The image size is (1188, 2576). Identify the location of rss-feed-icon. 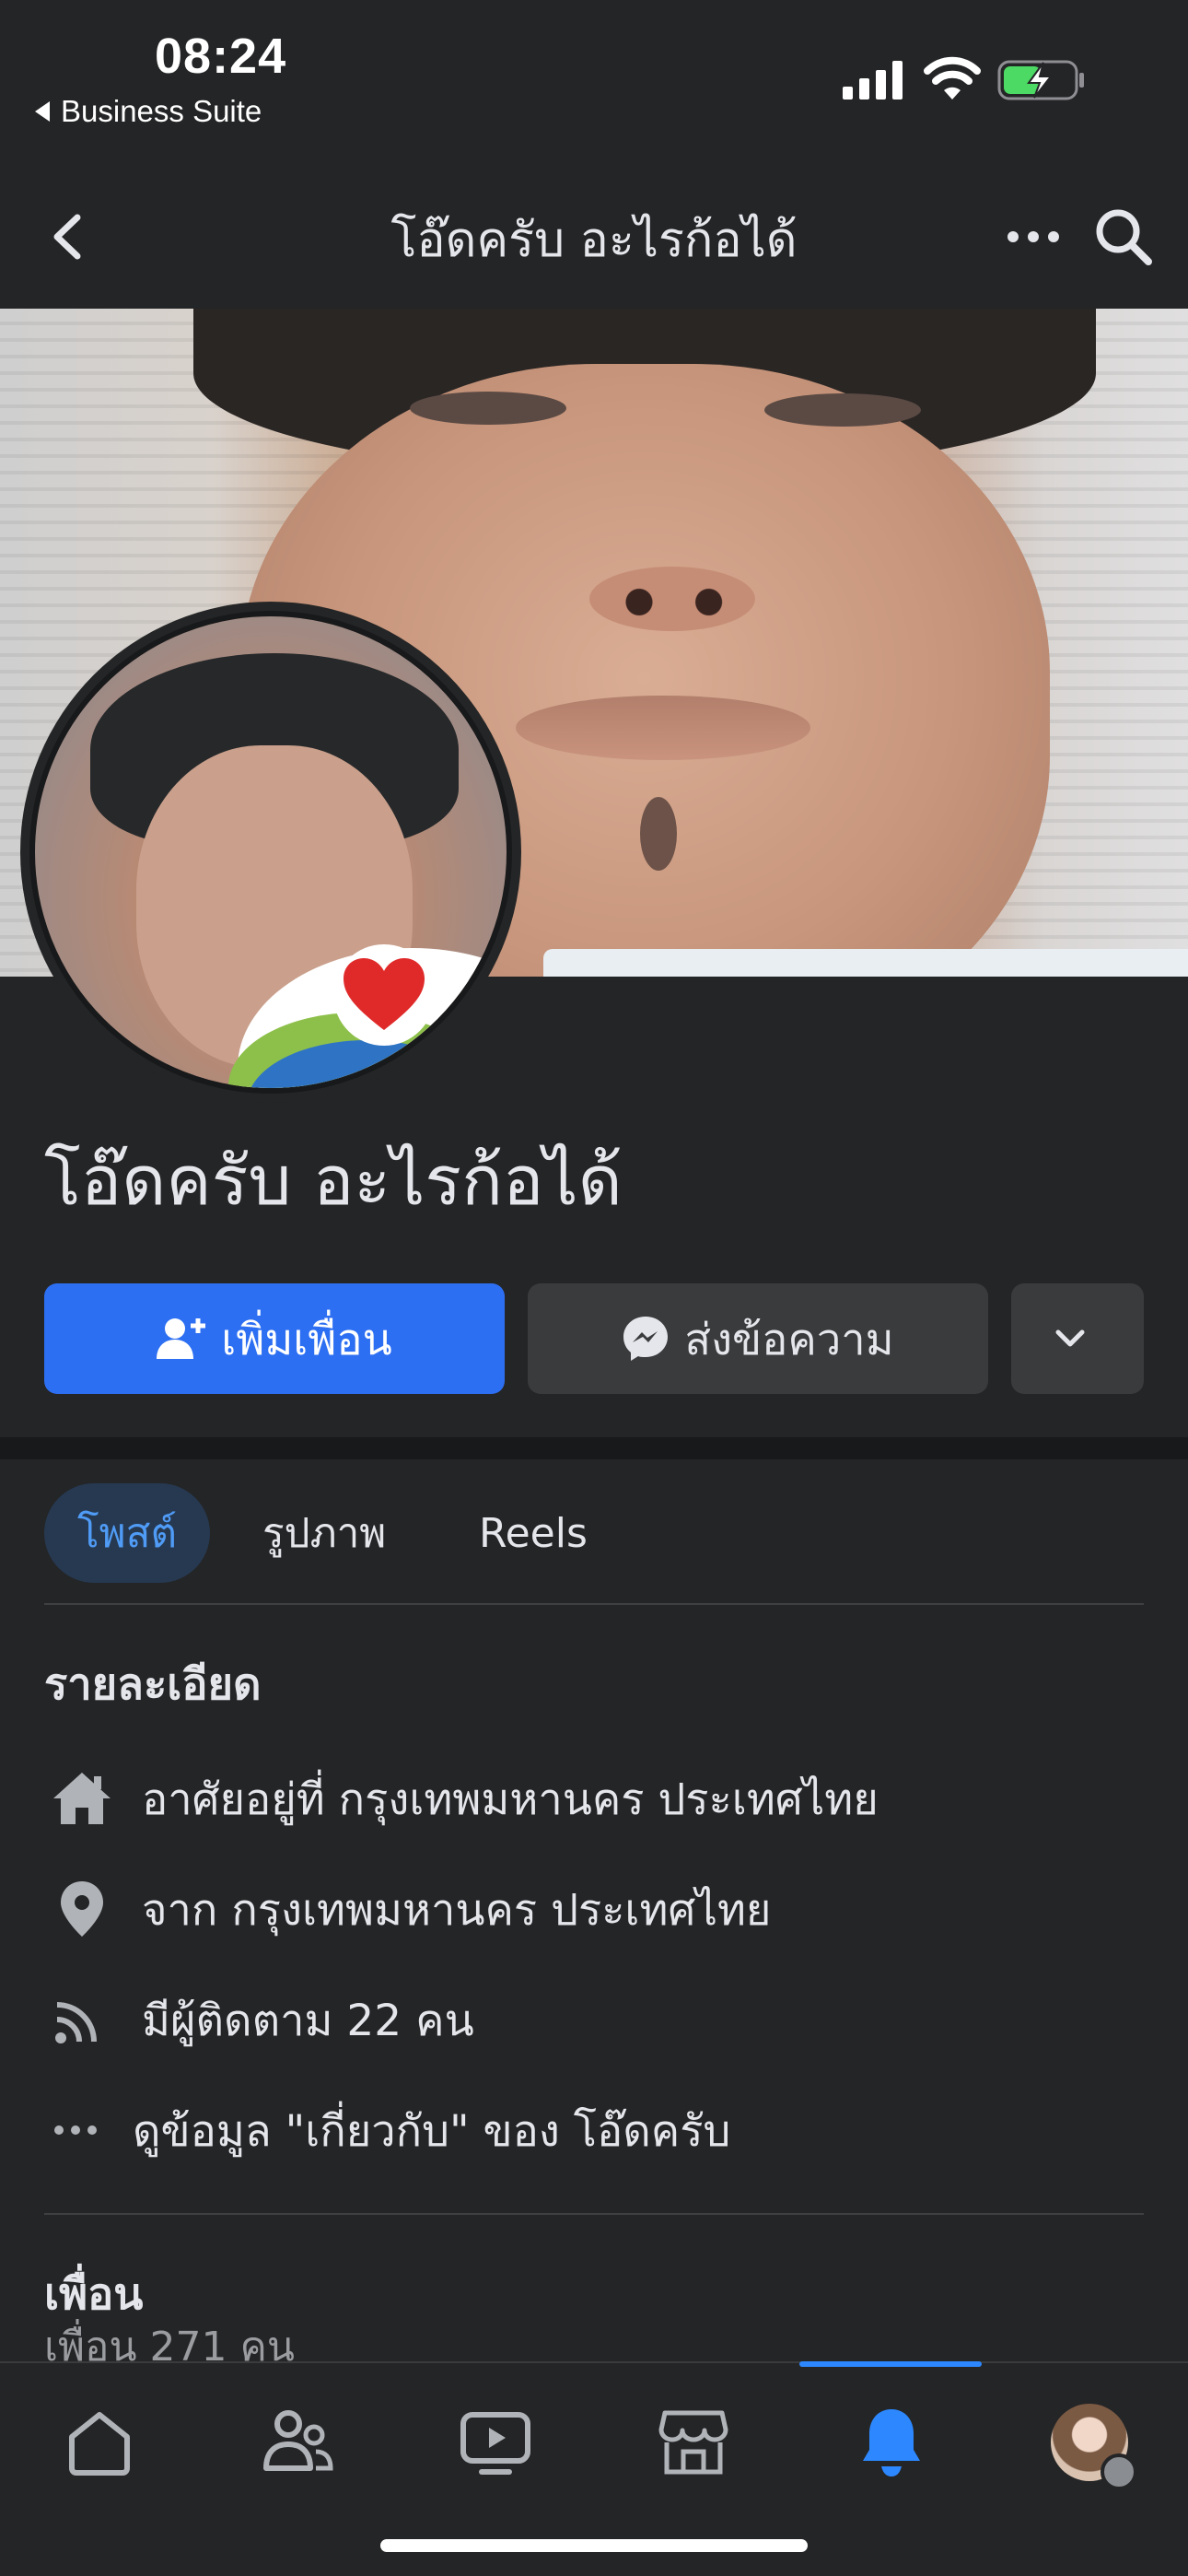
(83, 2019).